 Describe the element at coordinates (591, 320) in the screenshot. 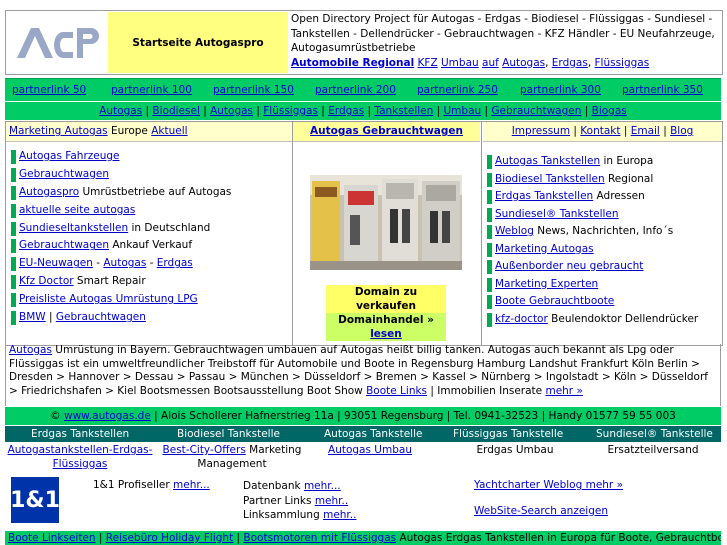

I see `list-item: kfz-doctor Beulendoktor Dellendrücker` at that location.